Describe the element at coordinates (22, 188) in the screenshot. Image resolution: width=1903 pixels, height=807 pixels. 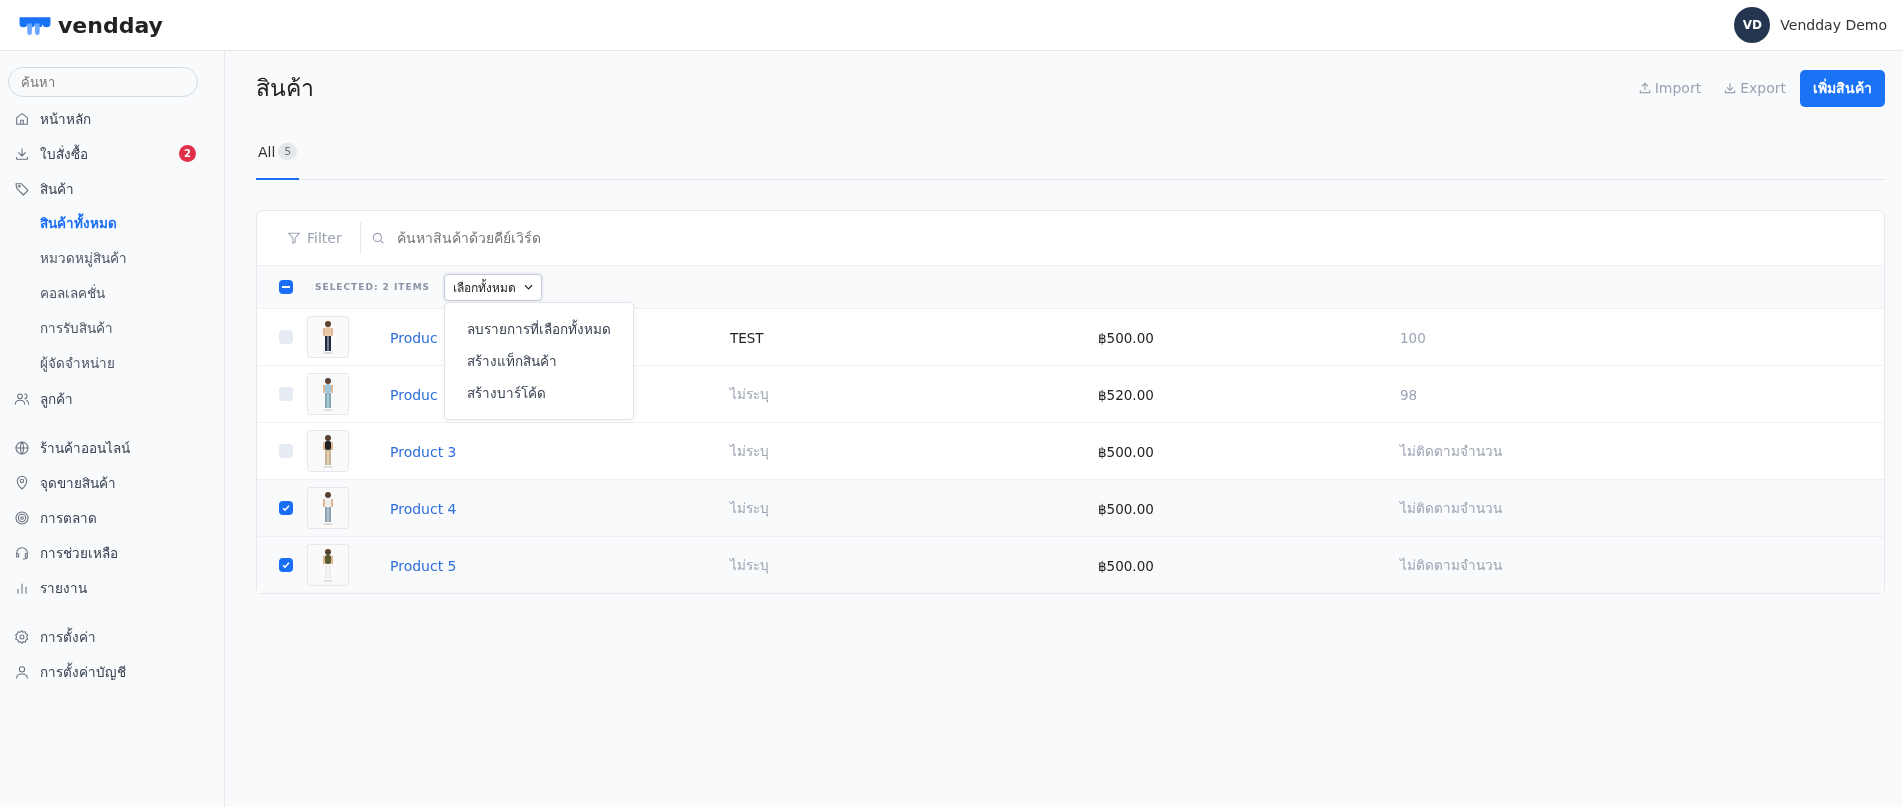
I see `tag-icon` at that location.